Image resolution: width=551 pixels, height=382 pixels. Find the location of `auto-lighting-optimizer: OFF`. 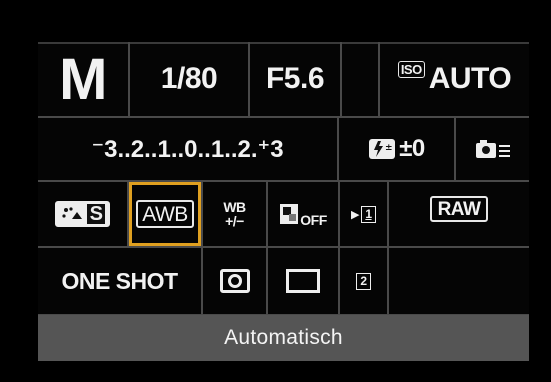

auto-lighting-optimizer: OFF is located at coordinates (303, 214).